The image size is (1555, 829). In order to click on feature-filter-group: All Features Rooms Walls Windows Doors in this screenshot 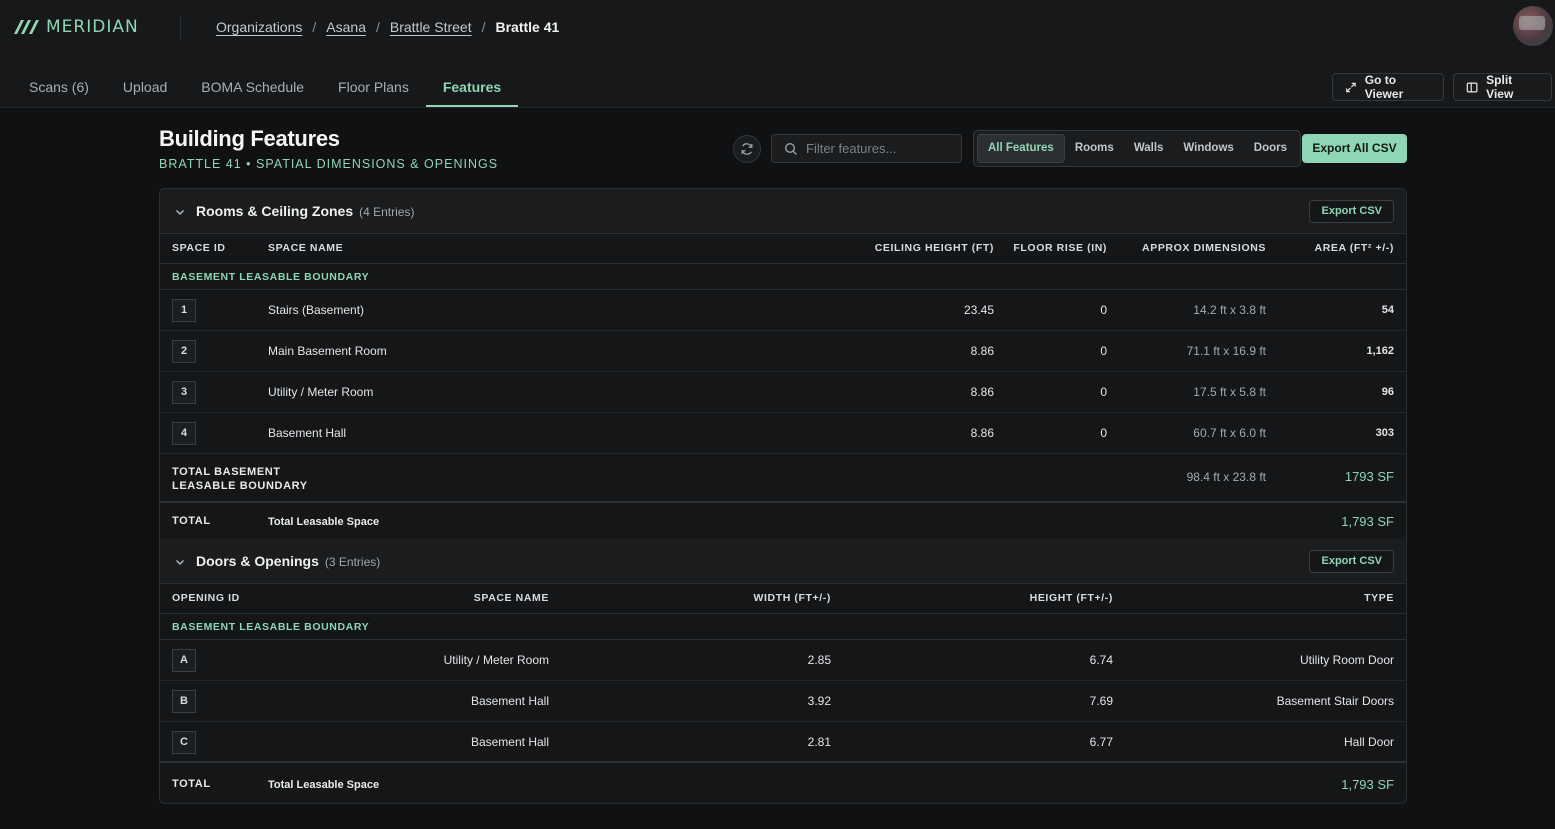, I will do `click(1137, 148)`.